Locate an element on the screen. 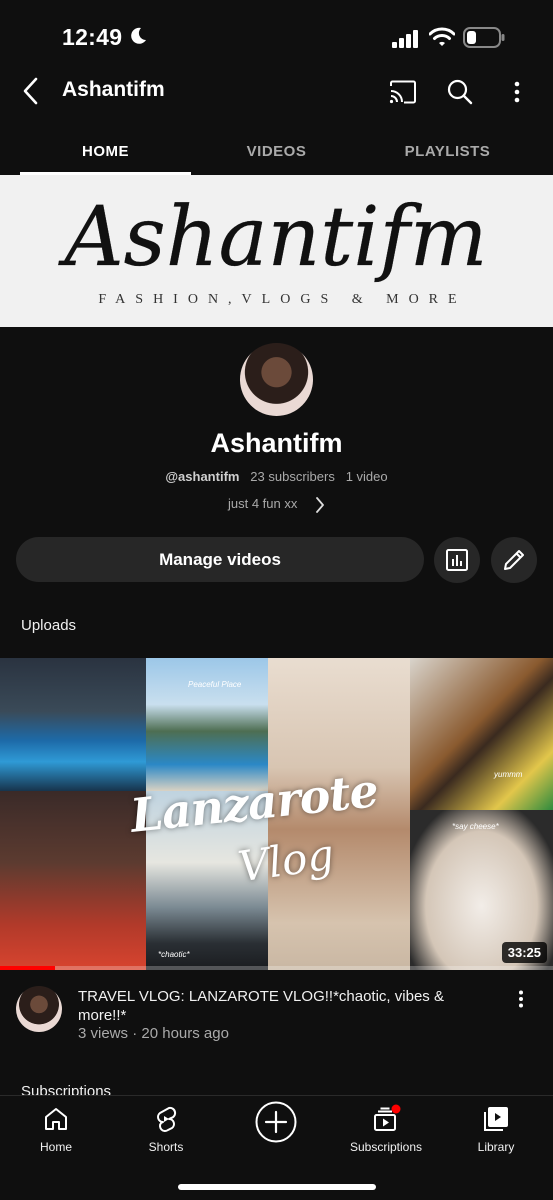 Image resolution: width=553 pixels, height=1200 pixels. thumb-caption: yummm is located at coordinates (508, 774).